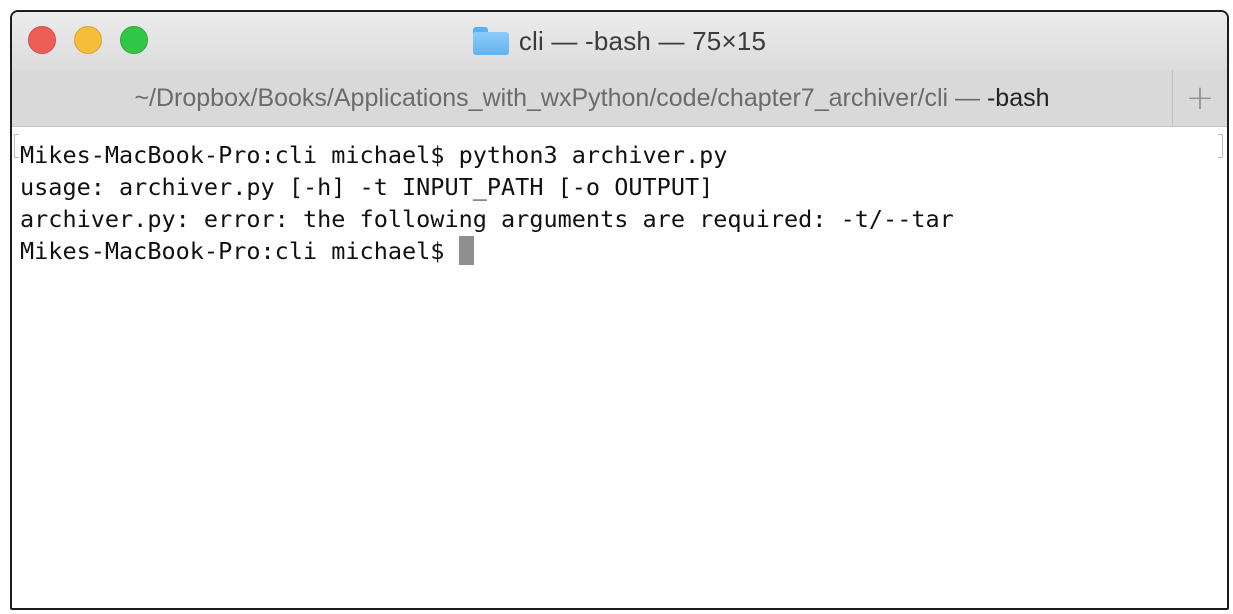 Image resolution: width=1233 pixels, height=614 pixels. I want to click on text-cursor, so click(466, 250).